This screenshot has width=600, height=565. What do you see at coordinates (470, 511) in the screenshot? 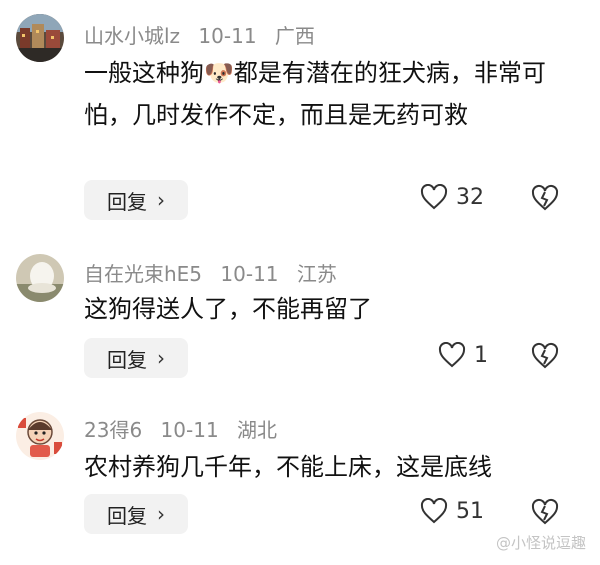
I see `like-count: 51` at bounding box center [470, 511].